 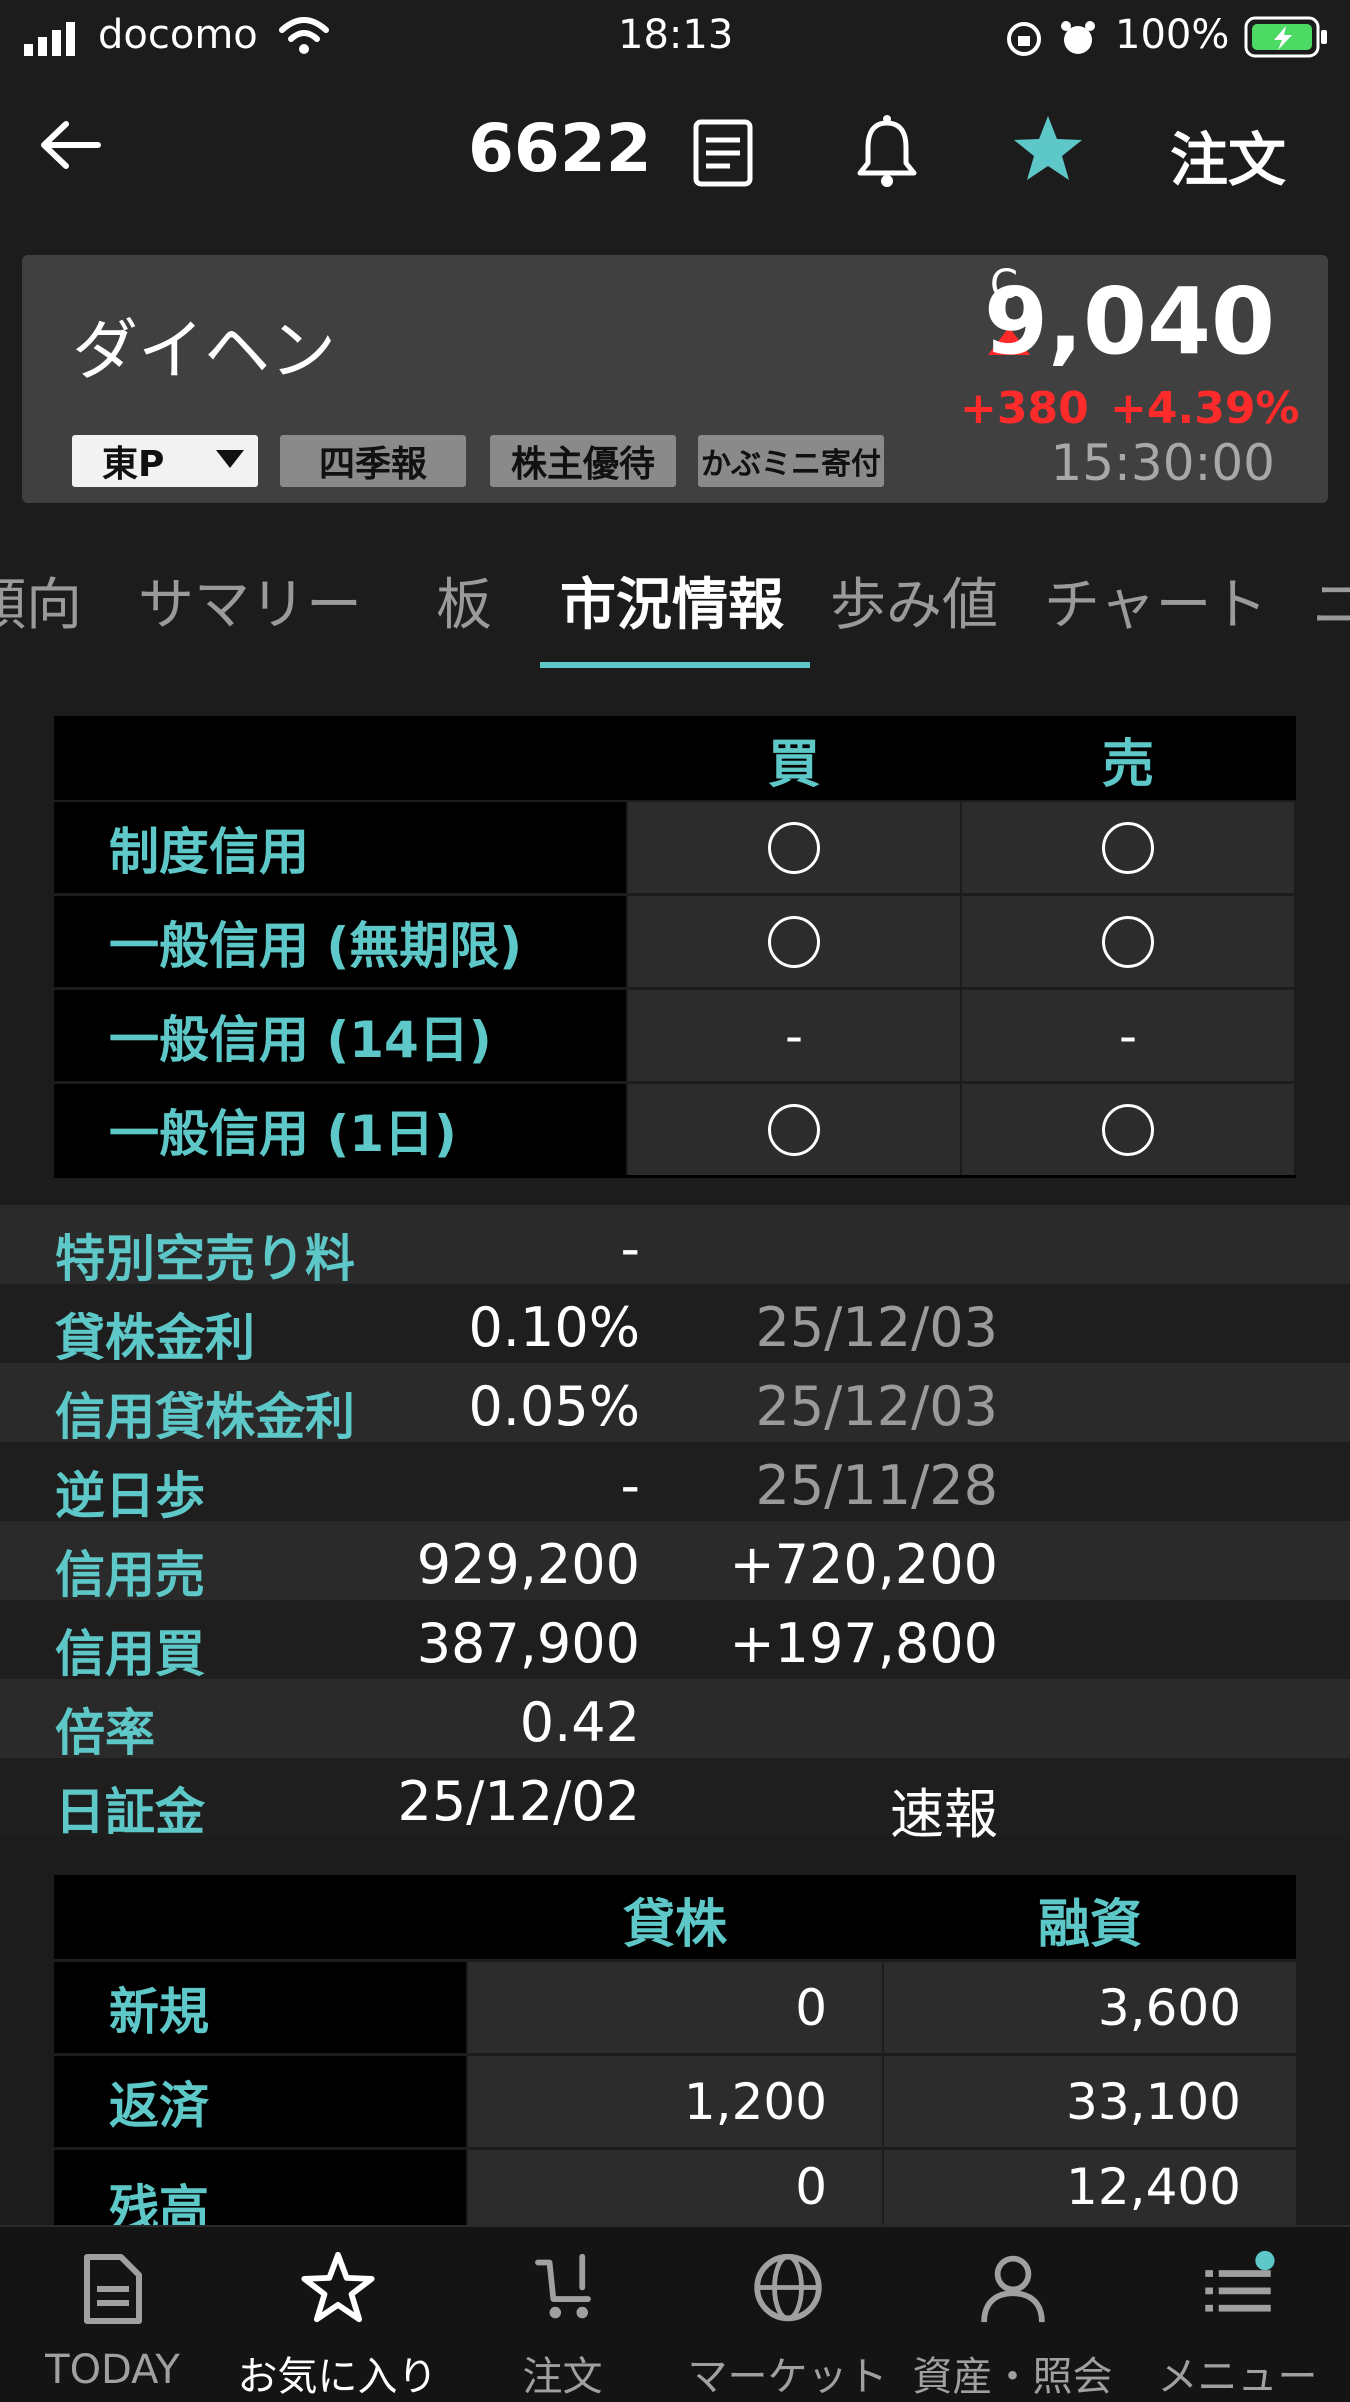 What do you see at coordinates (464, 600) in the screenshot?
I see `tab-board: 板` at bounding box center [464, 600].